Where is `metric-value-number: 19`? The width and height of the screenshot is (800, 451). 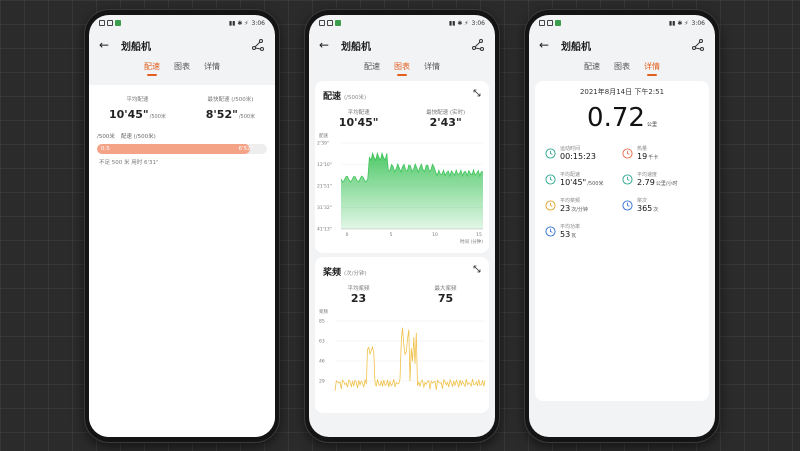
metric-value-number: 19 is located at coordinates (642, 156).